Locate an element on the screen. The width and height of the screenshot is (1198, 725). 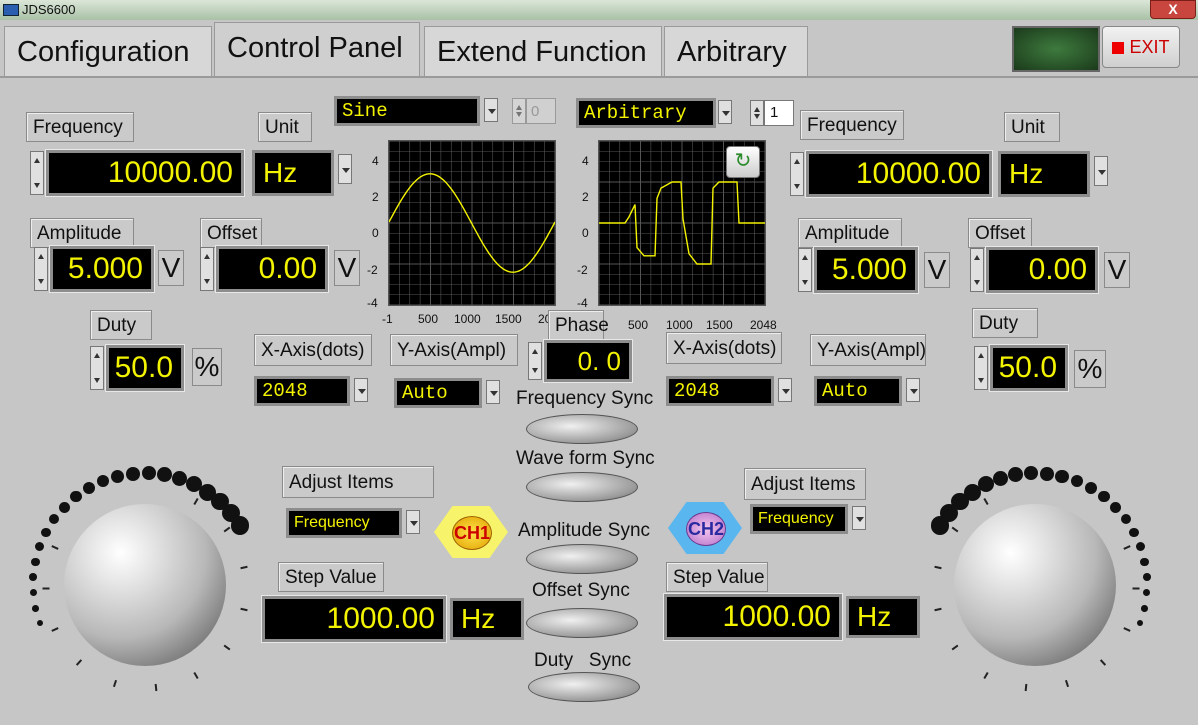
ch1-badge: CH1 is located at coordinates (471, 532).